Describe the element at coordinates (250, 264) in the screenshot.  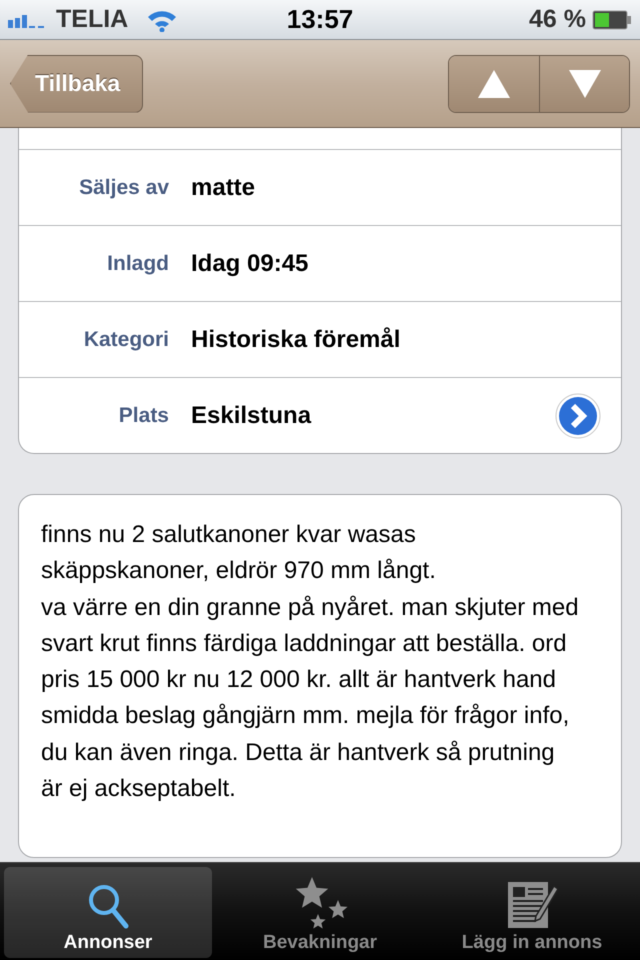
I see `field-value: Idag 09:45` at that location.